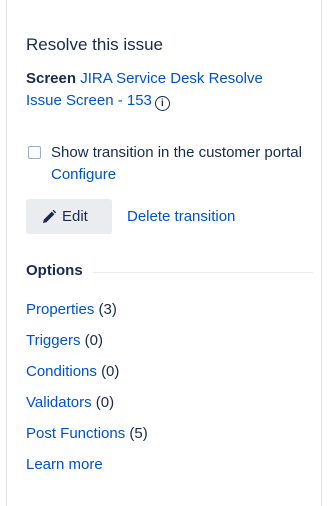  I want to click on screen-link-line1: JIRA Service Desk Resolve, so click(171, 78).